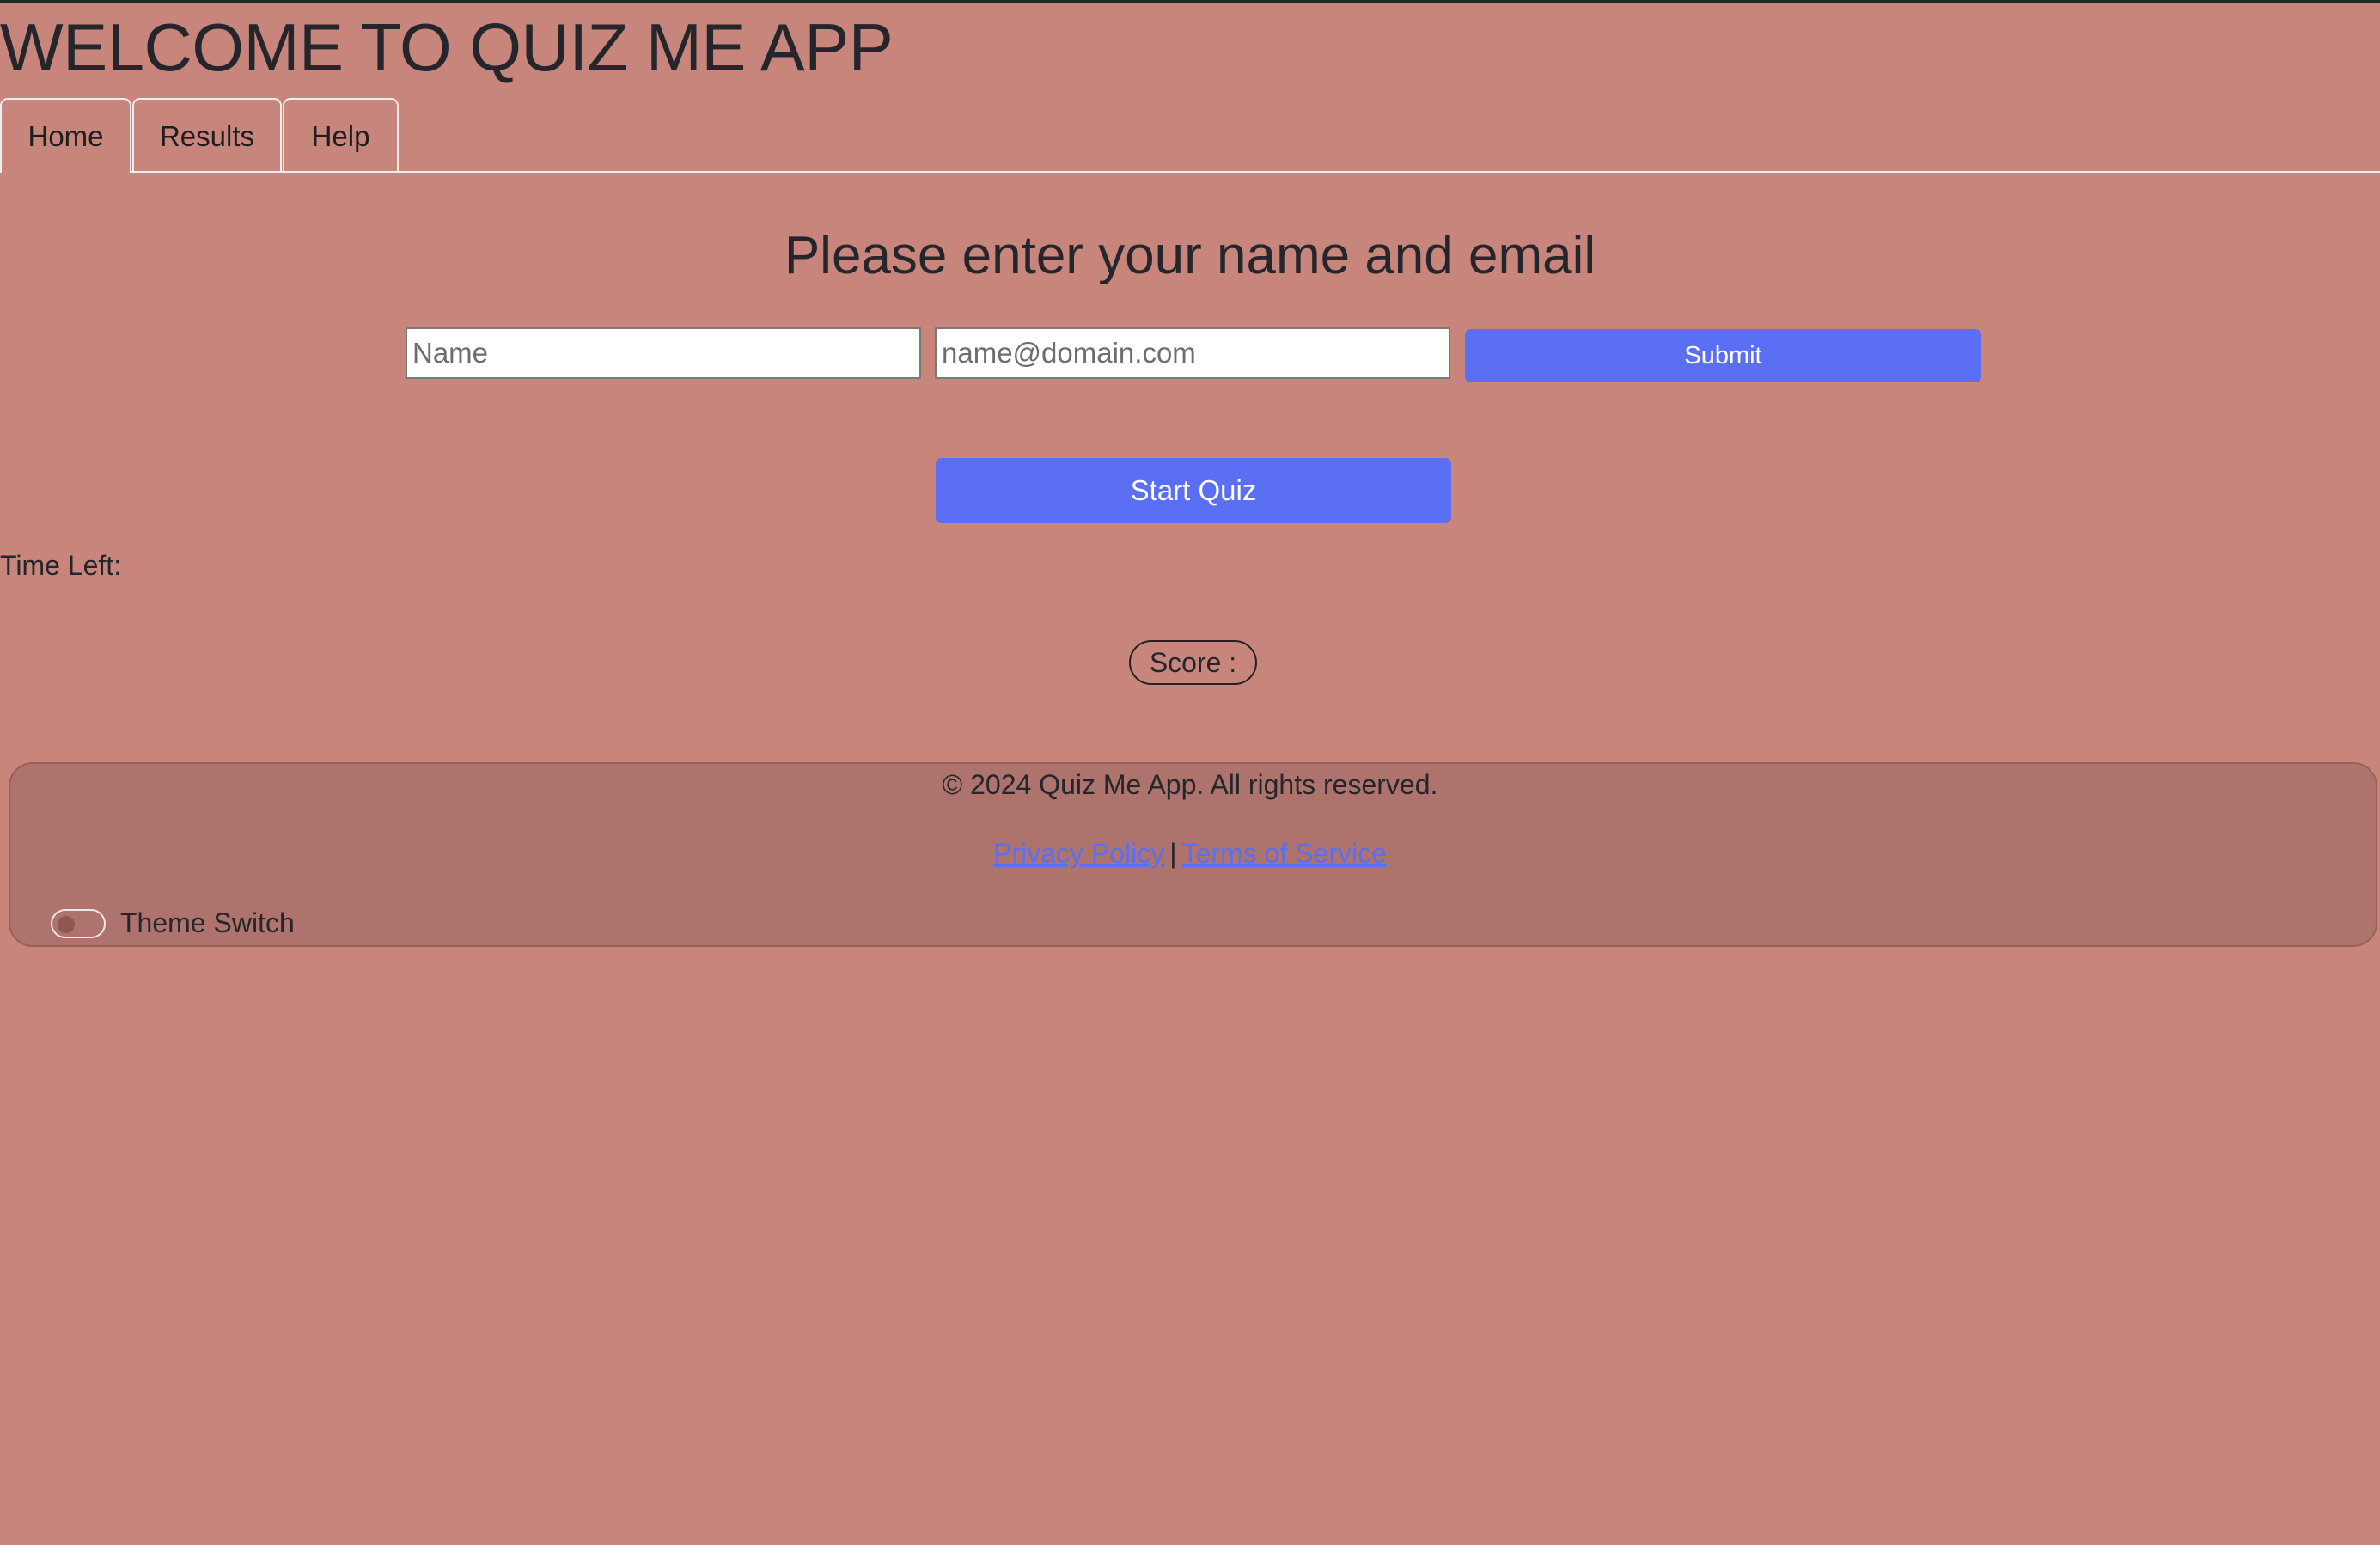  Describe the element at coordinates (1194, 490) in the screenshot. I see `start-quiz-button: Start Quiz` at that location.